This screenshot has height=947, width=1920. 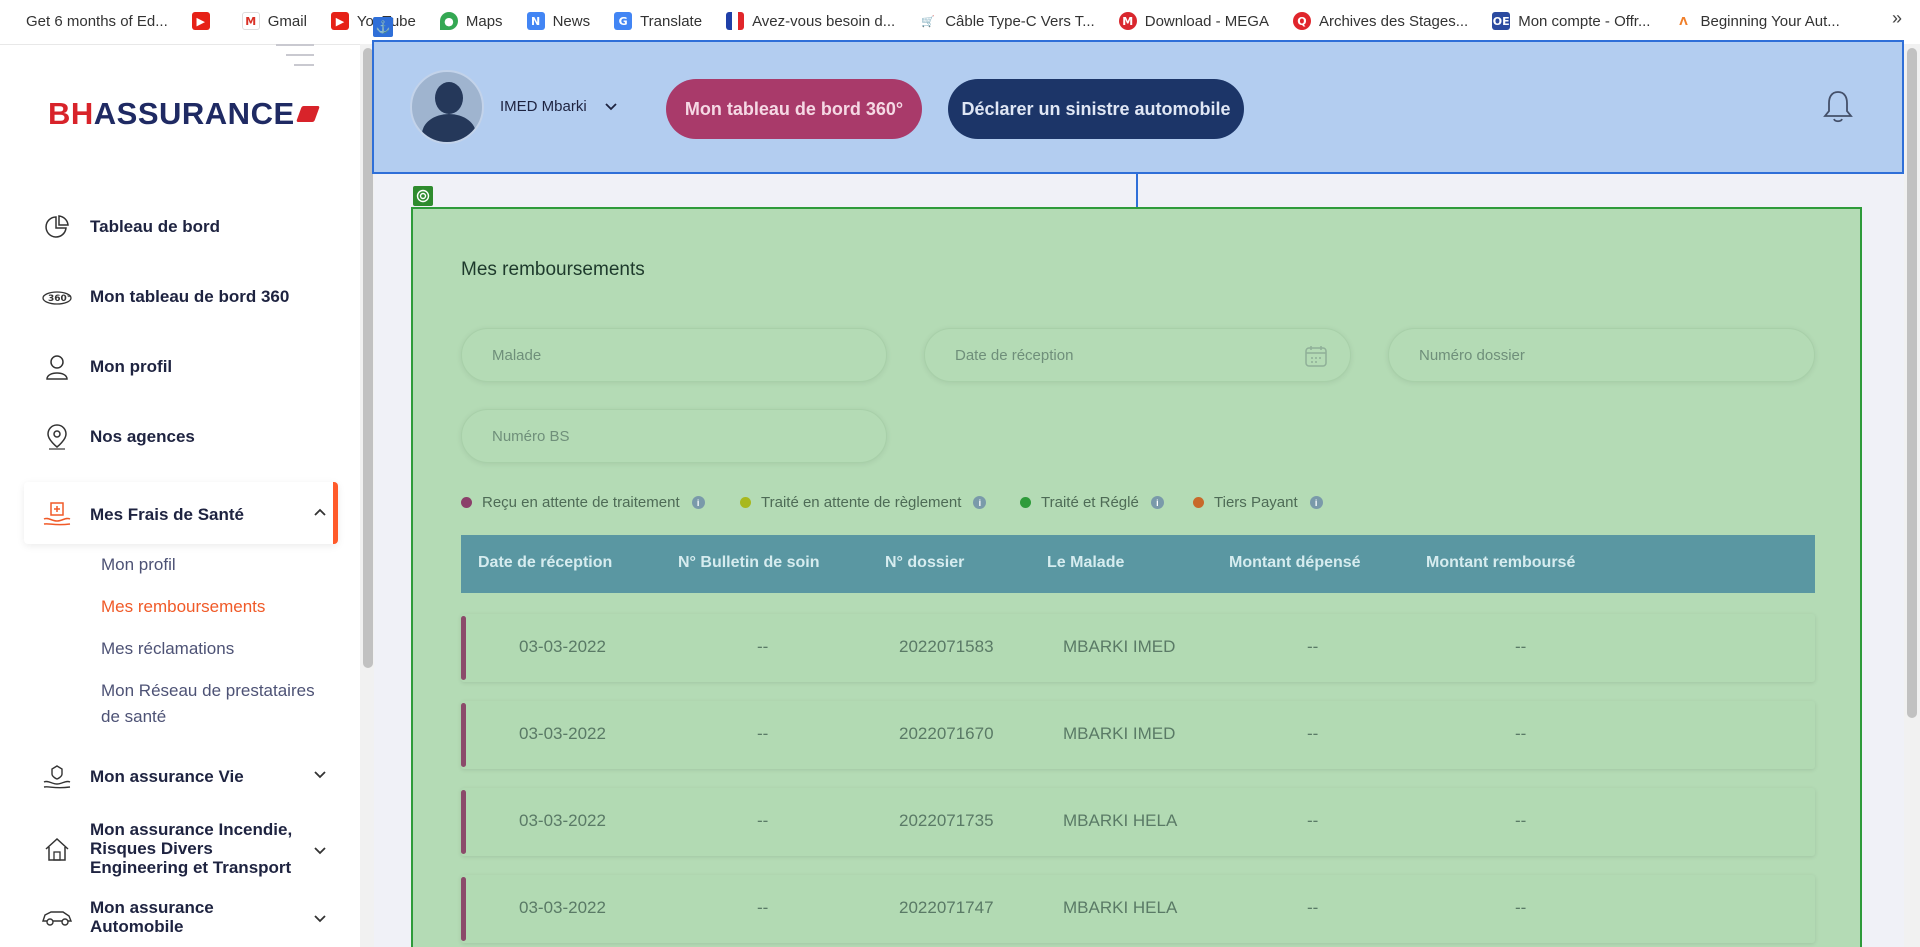 What do you see at coordinates (535, 21) in the screenshot?
I see `news-icon: N` at bounding box center [535, 21].